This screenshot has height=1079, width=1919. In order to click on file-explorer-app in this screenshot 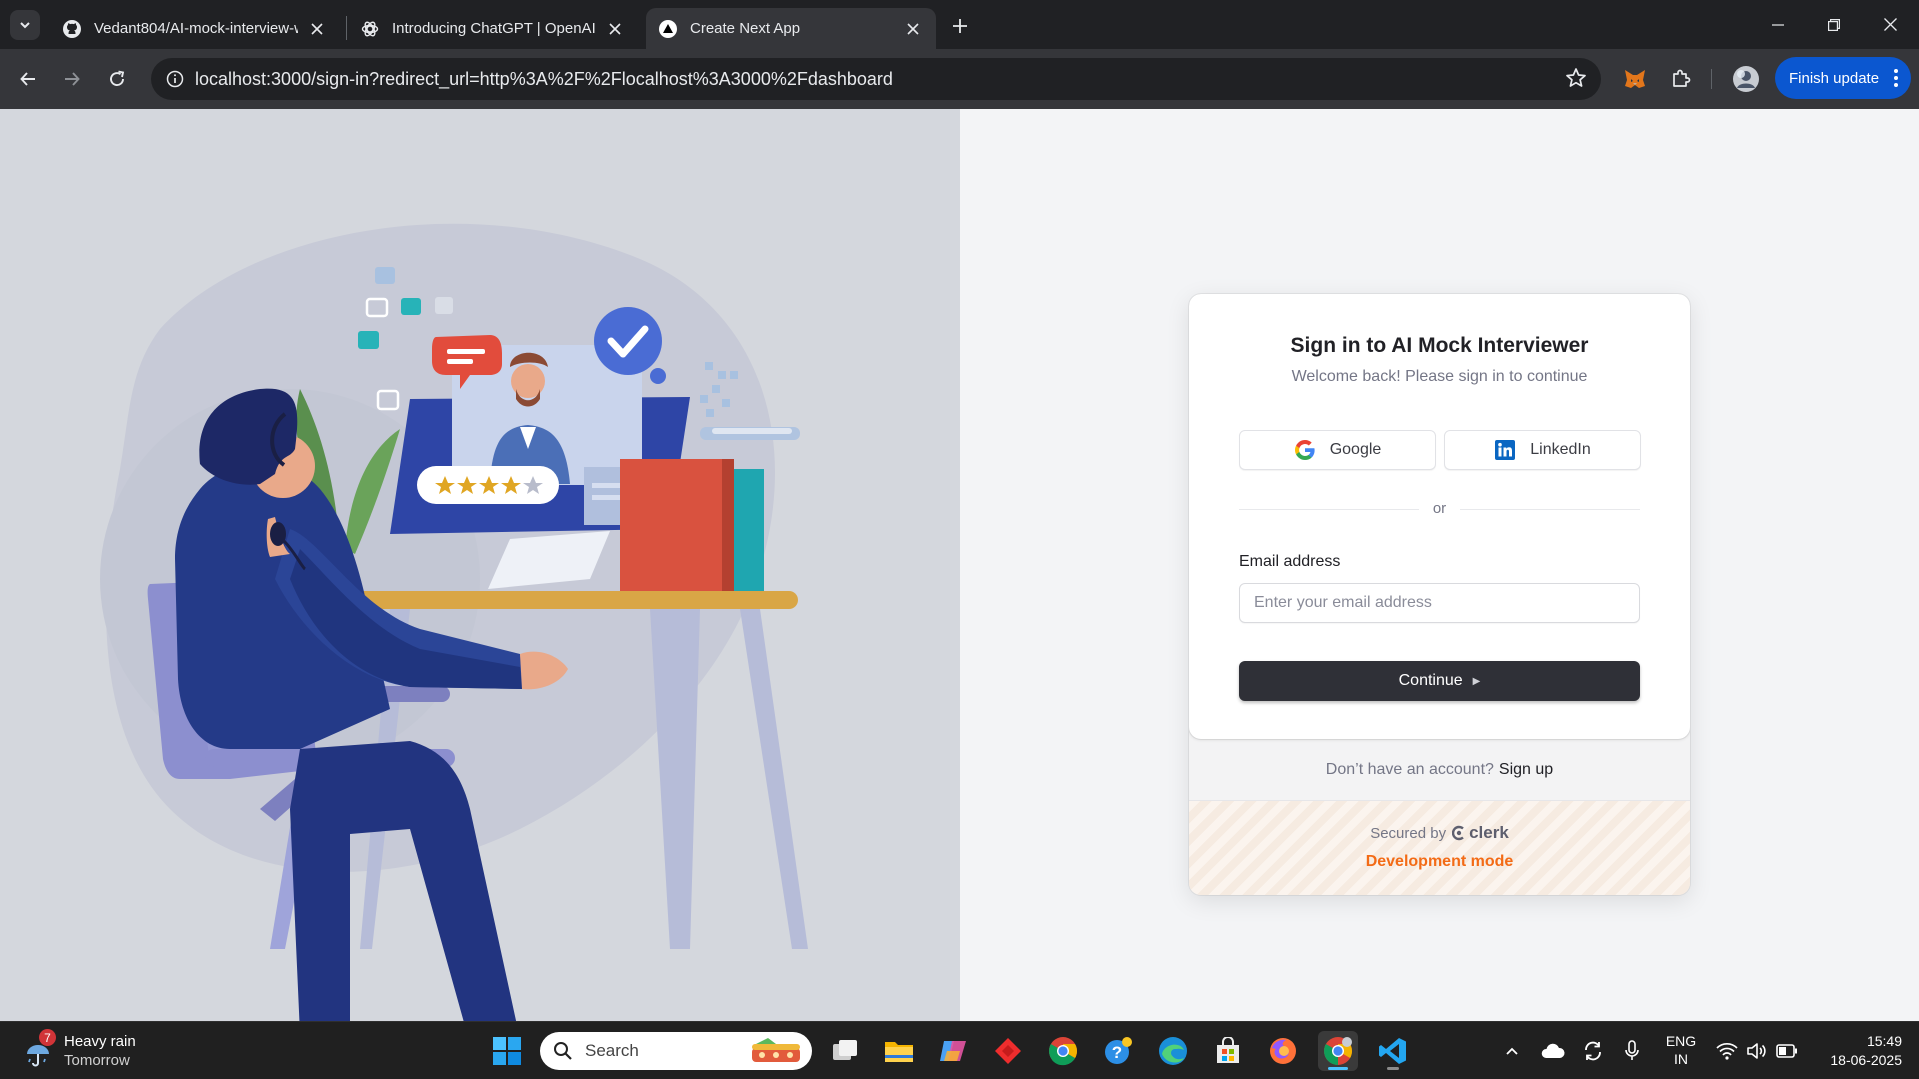, I will do `click(899, 1051)`.